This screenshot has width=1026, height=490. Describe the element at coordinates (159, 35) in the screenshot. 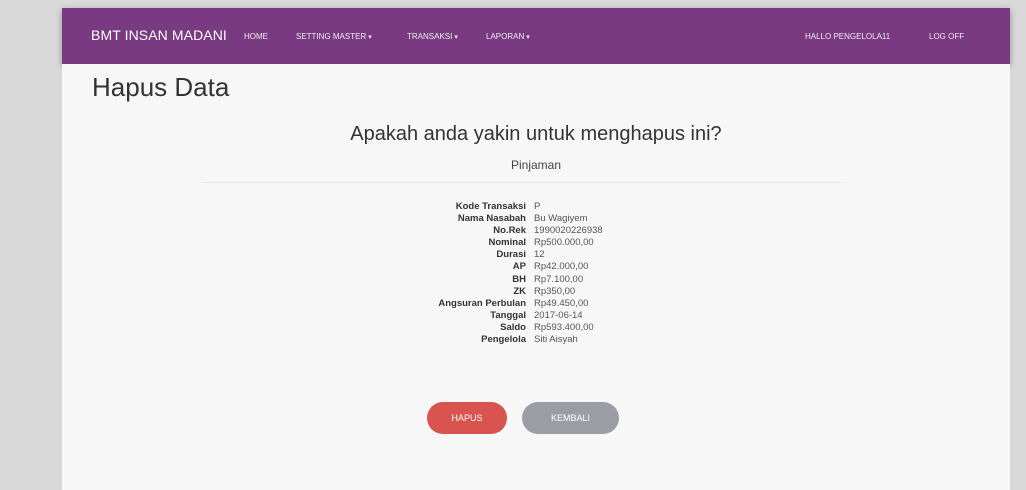

I see `brand-link: BMT INSAN MADANI` at that location.